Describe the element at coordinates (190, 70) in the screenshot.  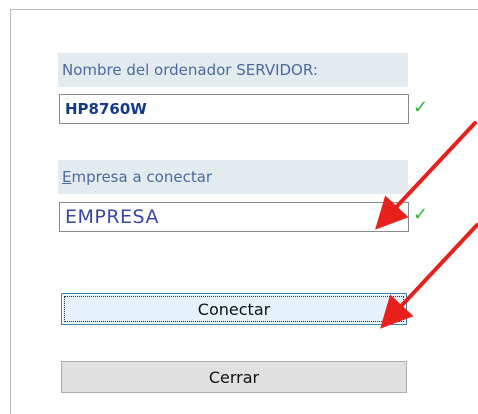
I see `server-label-text: Nombre del ordenador SERVIDOR:` at that location.